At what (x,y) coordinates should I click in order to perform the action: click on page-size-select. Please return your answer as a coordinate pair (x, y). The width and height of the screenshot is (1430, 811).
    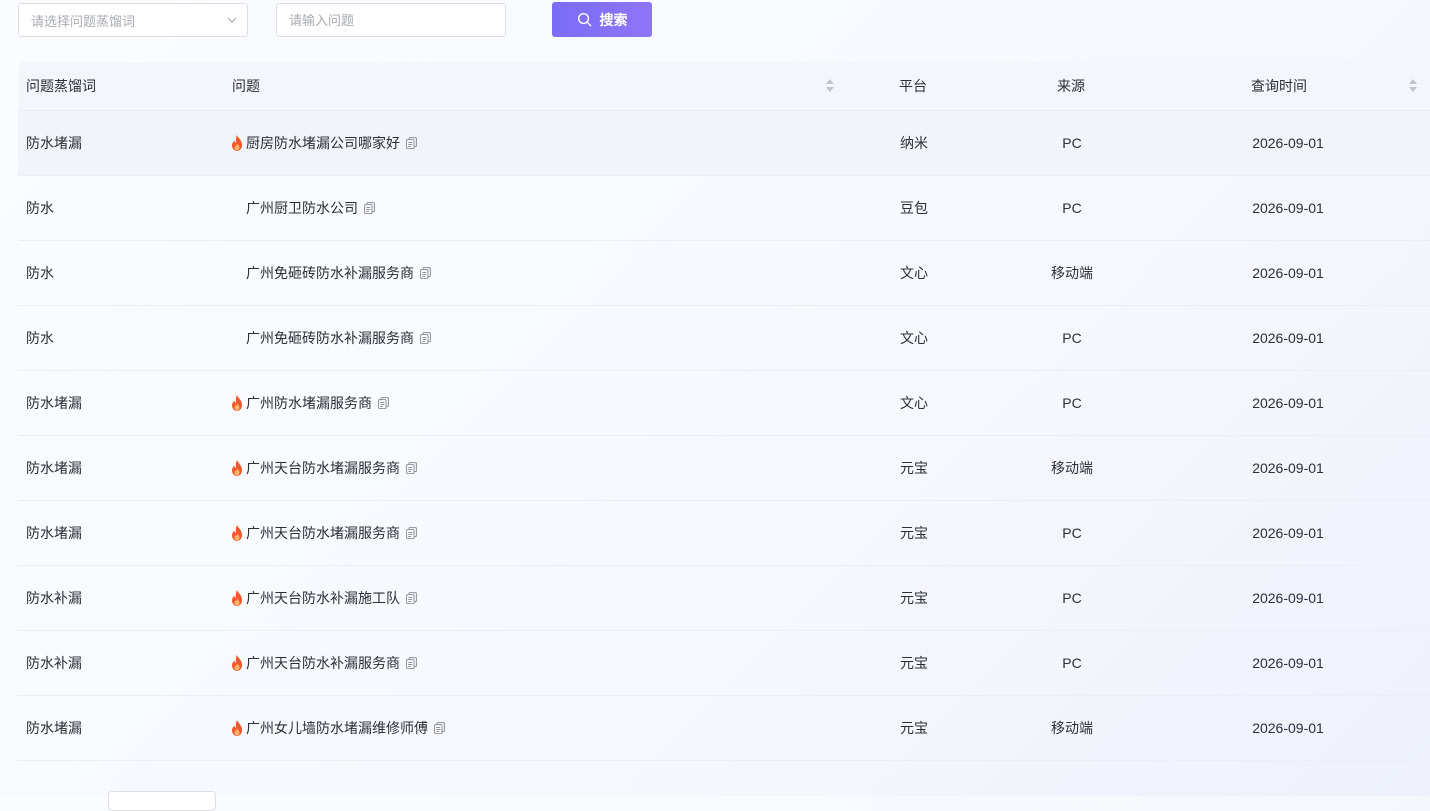
    Looking at the image, I should click on (162, 801).